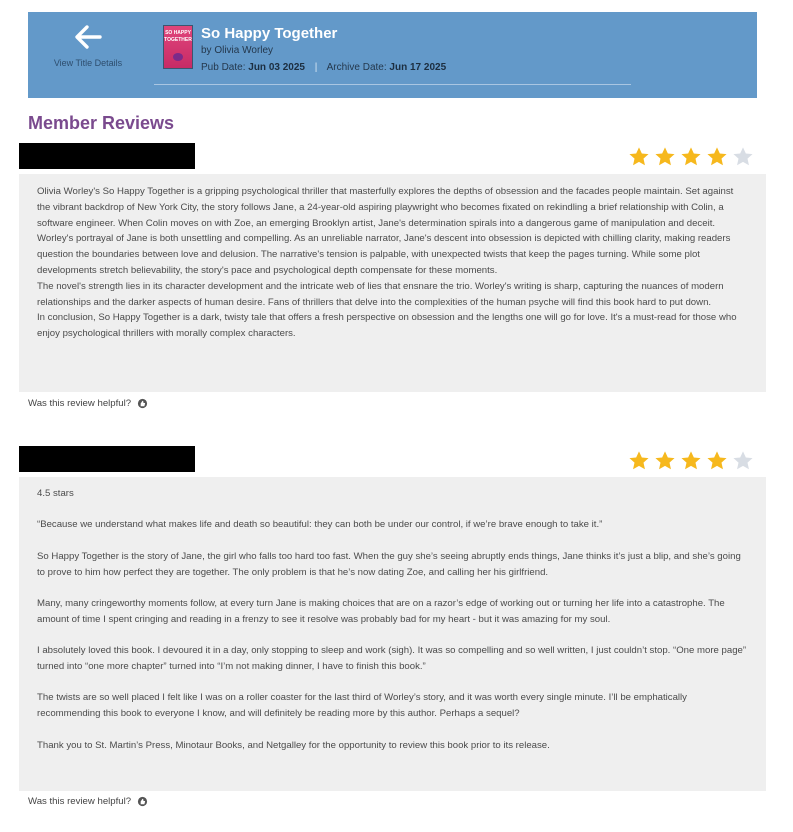 This screenshot has width=793, height=832. What do you see at coordinates (88, 63) in the screenshot?
I see `back-label: View Title Details` at bounding box center [88, 63].